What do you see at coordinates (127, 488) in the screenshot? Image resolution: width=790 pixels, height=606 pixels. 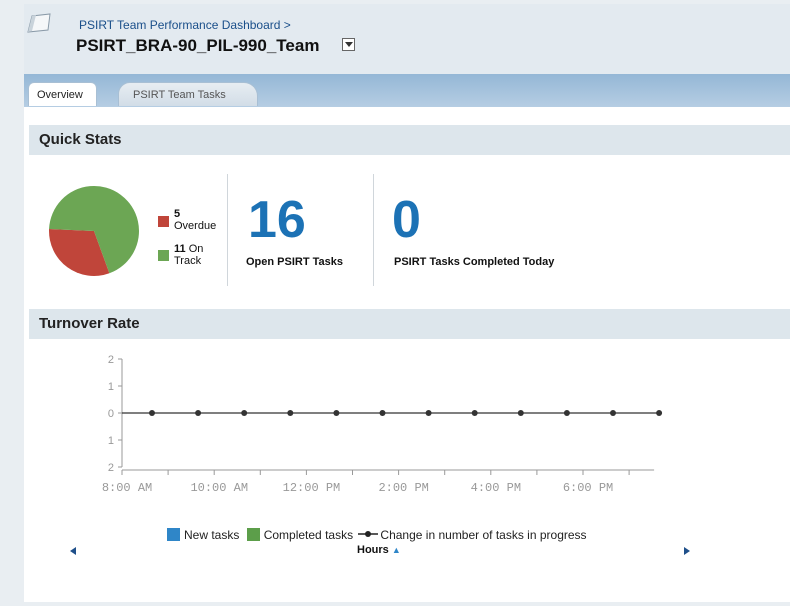 I see `x-tick-label: 8:00 AM` at bounding box center [127, 488].